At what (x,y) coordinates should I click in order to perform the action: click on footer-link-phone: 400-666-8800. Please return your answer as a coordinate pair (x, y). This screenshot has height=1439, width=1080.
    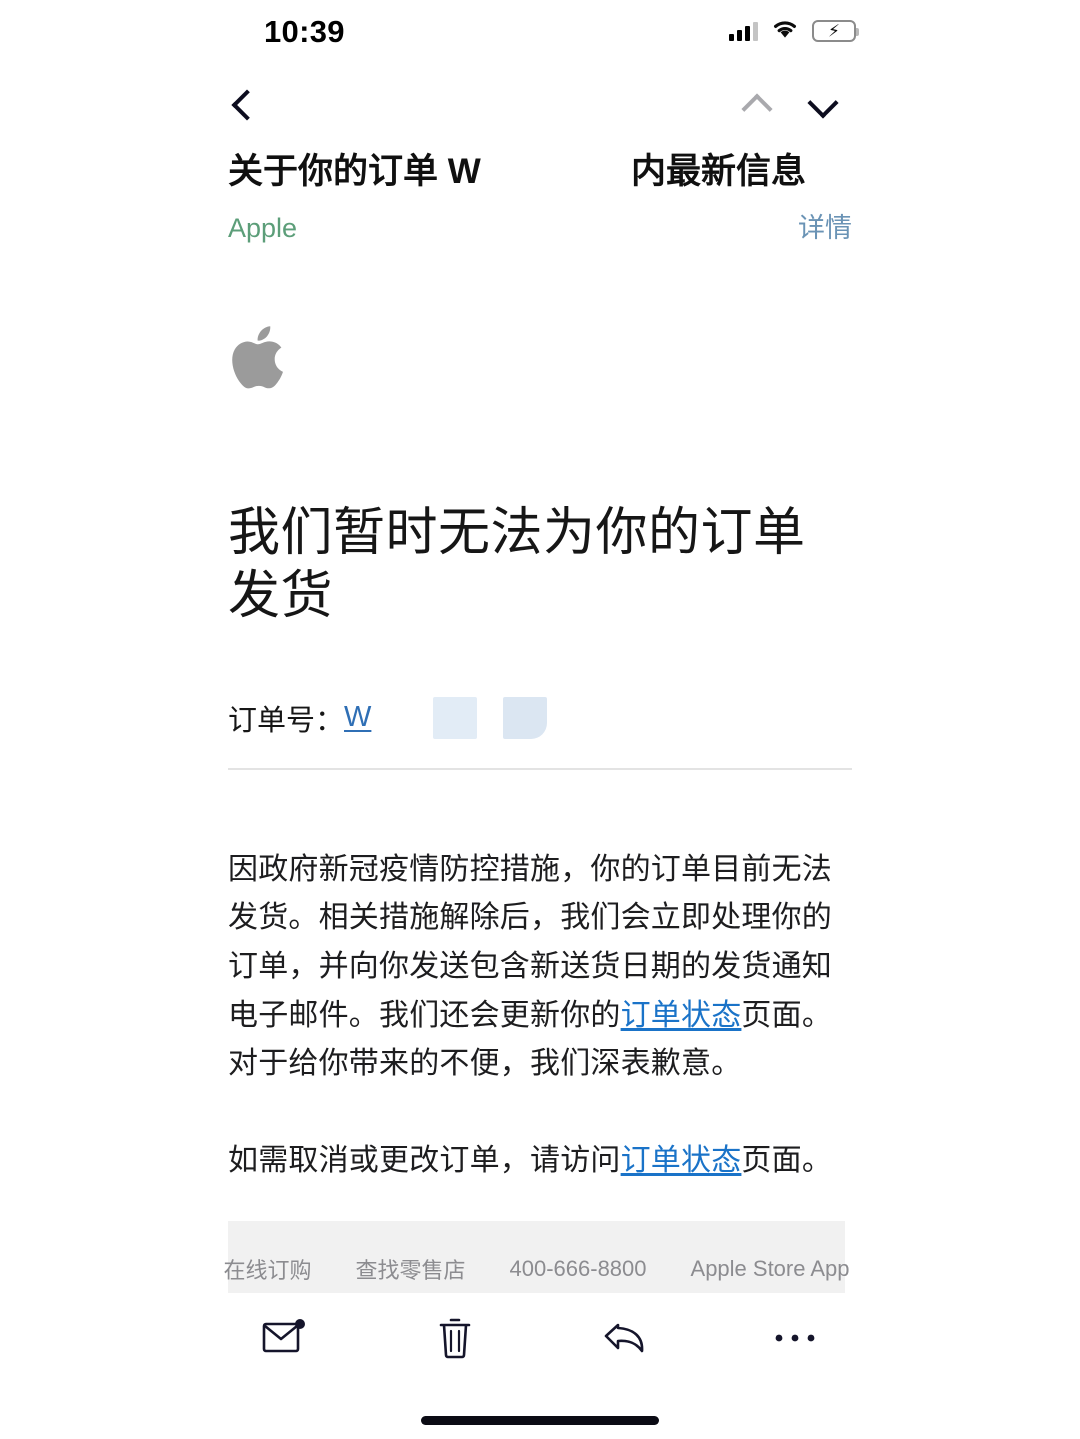
    Looking at the image, I should click on (578, 1269).